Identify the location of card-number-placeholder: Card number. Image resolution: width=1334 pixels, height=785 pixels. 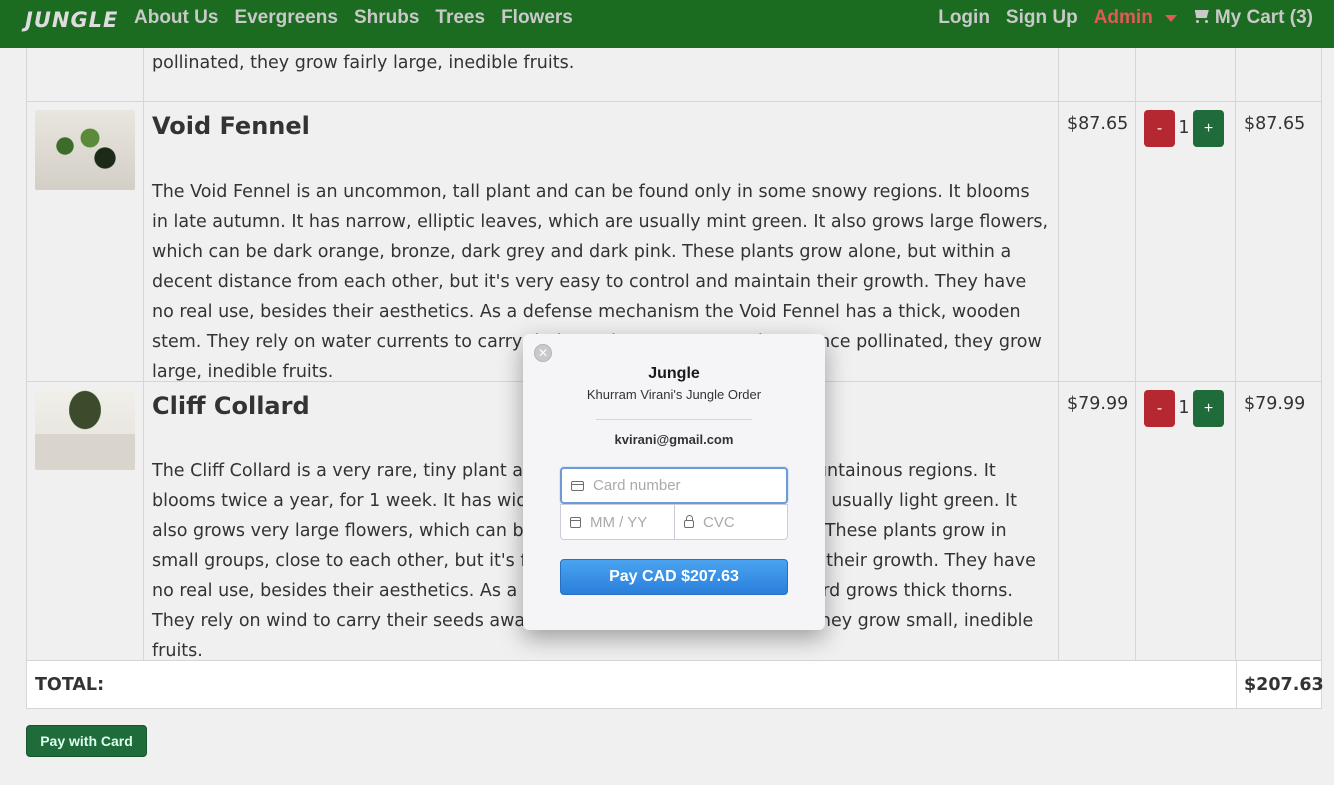
(637, 485).